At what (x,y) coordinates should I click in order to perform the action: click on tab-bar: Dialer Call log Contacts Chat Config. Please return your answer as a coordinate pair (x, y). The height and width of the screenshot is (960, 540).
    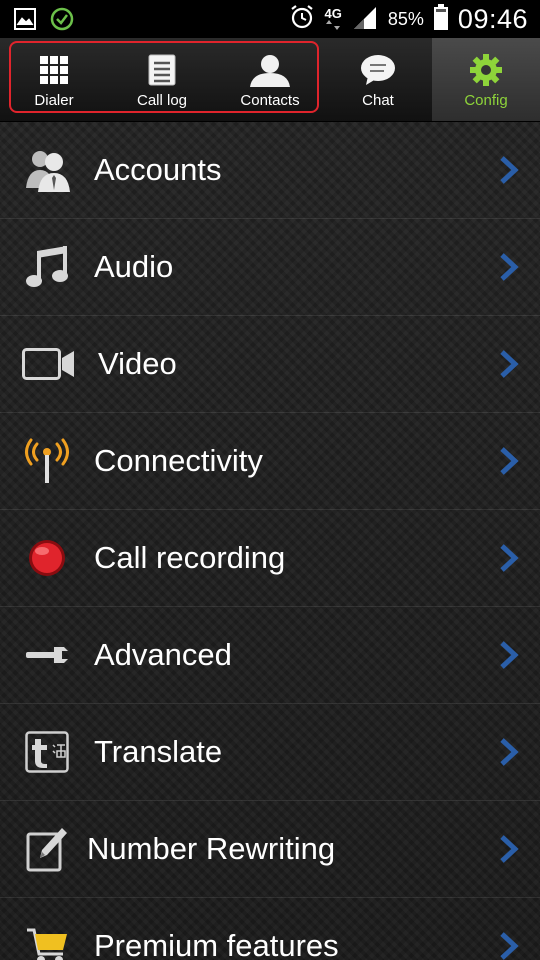
    Looking at the image, I should click on (270, 80).